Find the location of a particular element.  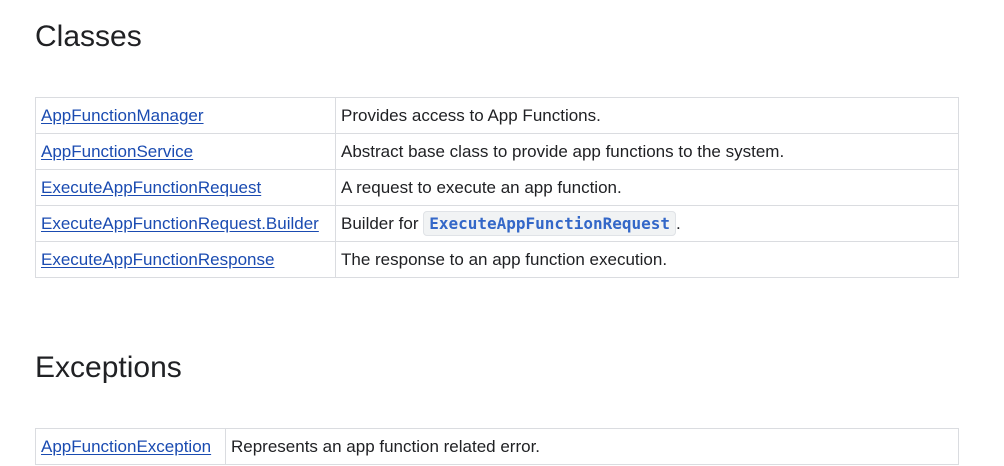

class-description-cell: Builder for ExecuteAppFunctionRequest. is located at coordinates (647, 223).